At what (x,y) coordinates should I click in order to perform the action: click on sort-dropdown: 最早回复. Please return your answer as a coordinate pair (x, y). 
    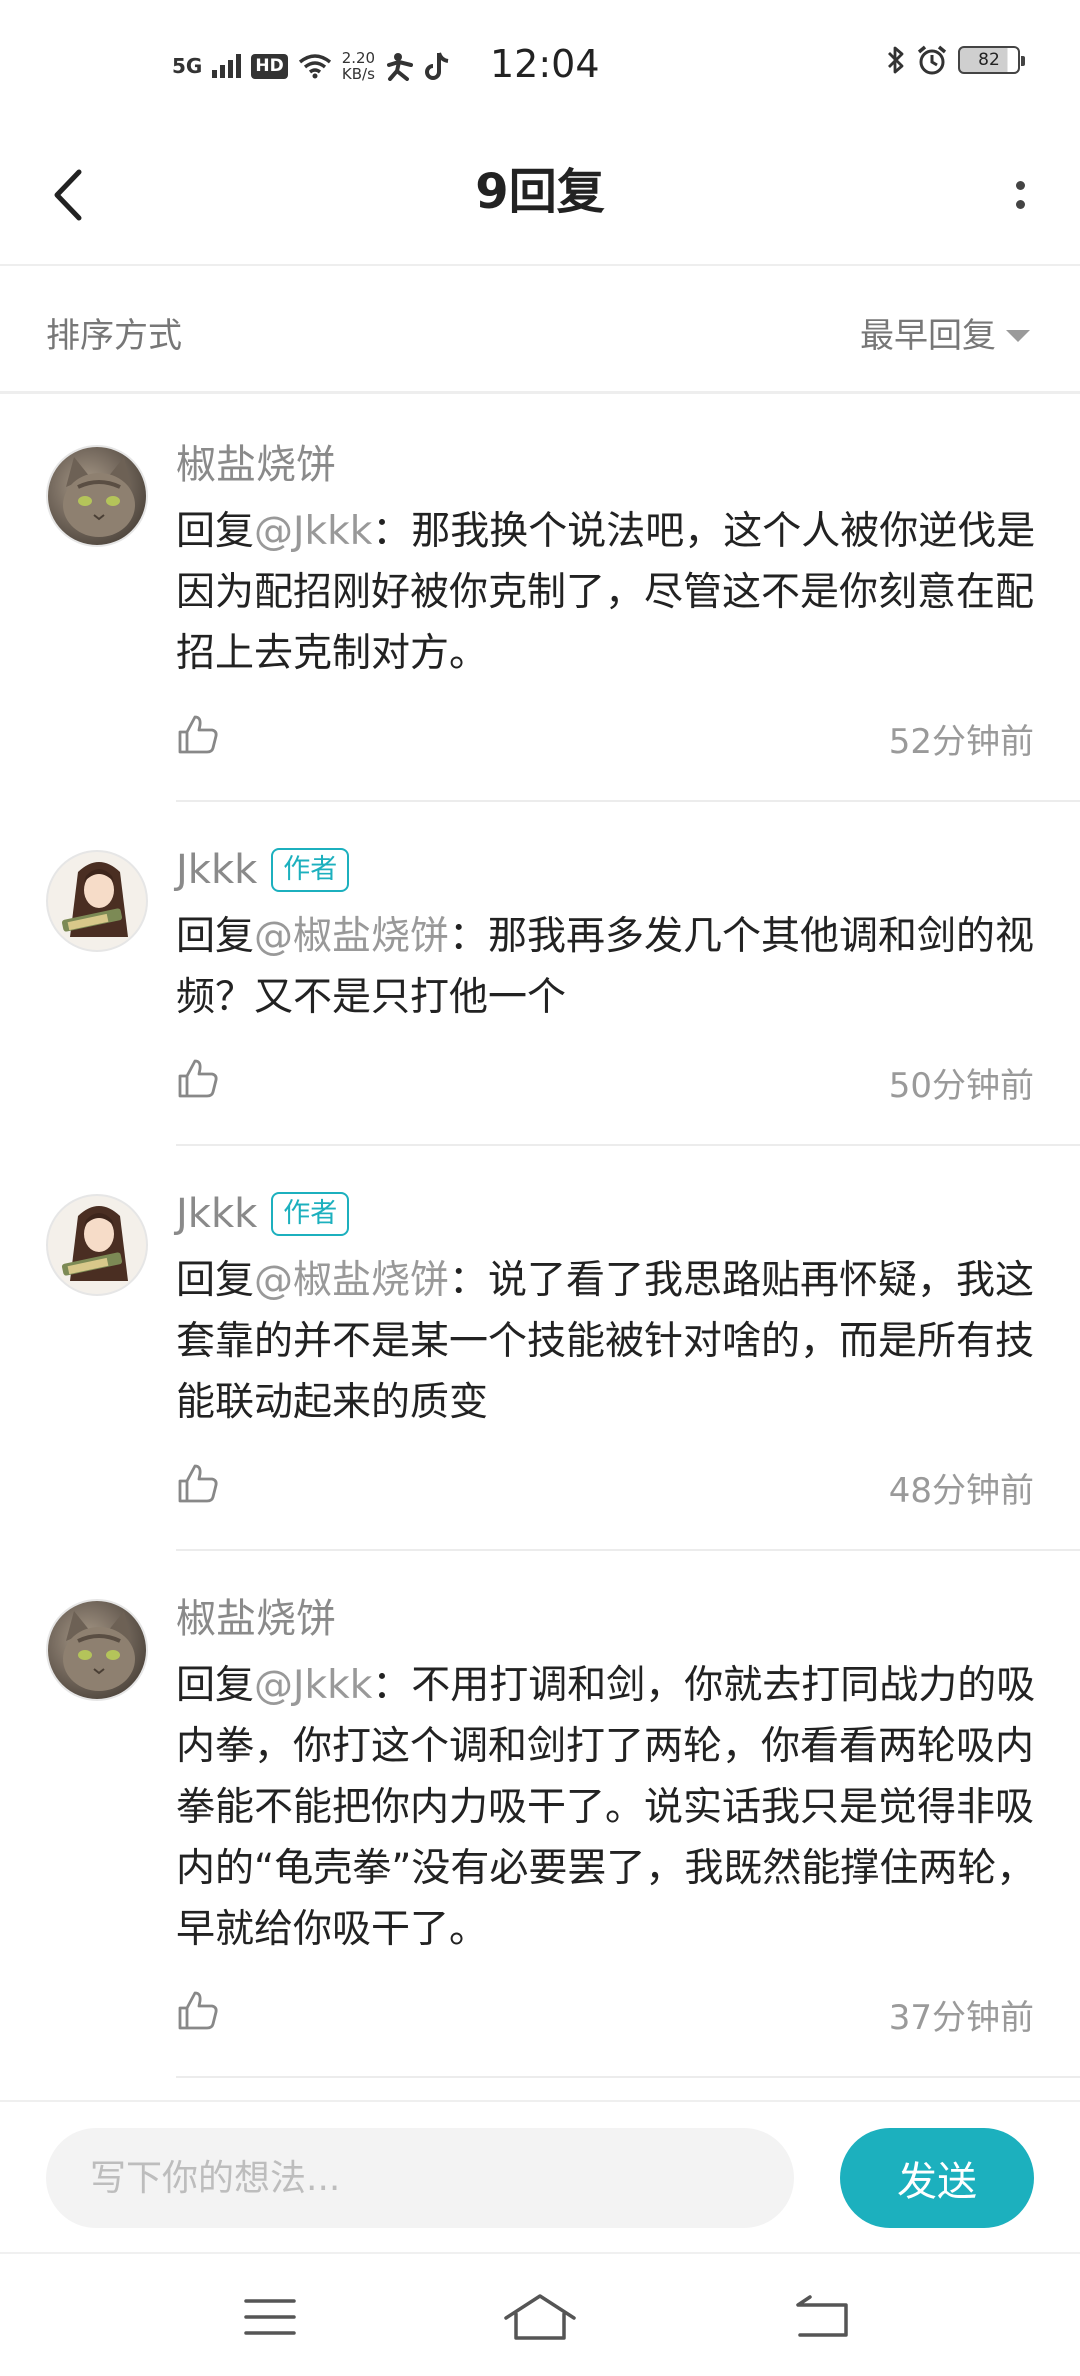
    Looking at the image, I should click on (945, 332).